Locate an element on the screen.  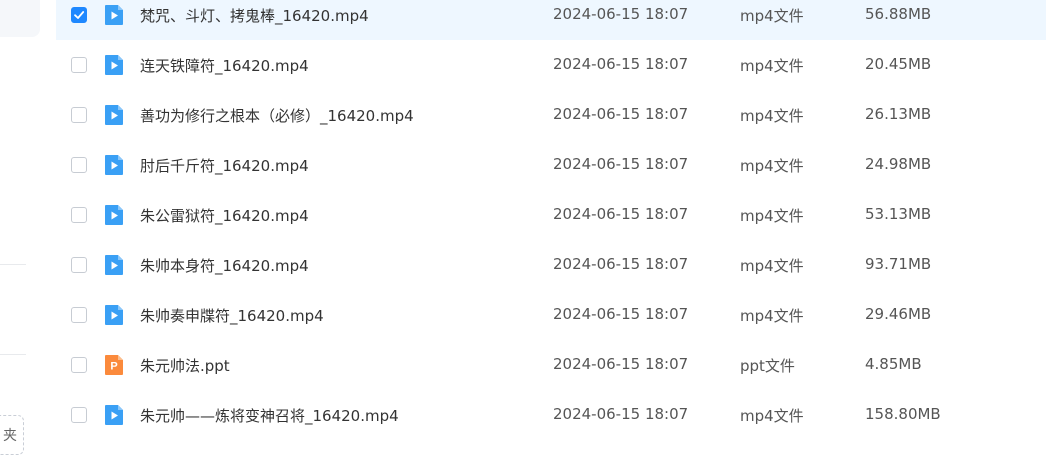
file-name: 朱公雷狱符_16420.mp4 is located at coordinates (224, 215).